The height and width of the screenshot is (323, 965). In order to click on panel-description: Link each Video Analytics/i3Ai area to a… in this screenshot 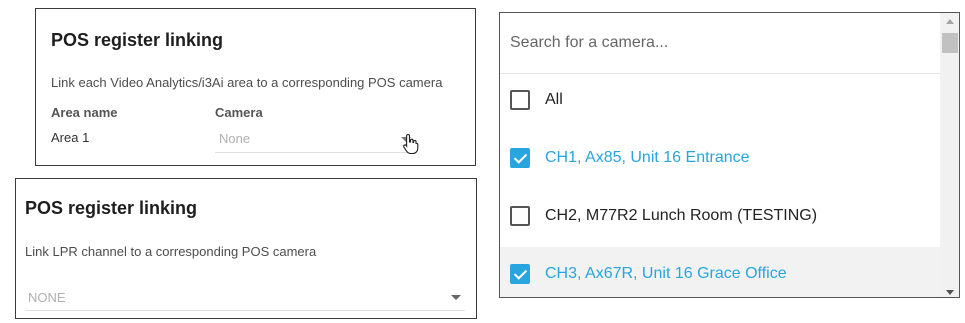, I will do `click(247, 82)`.